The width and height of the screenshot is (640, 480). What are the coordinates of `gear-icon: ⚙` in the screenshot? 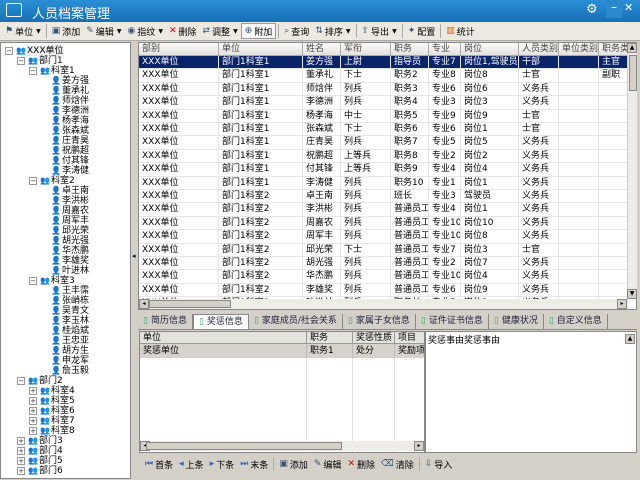 It's located at (592, 9).